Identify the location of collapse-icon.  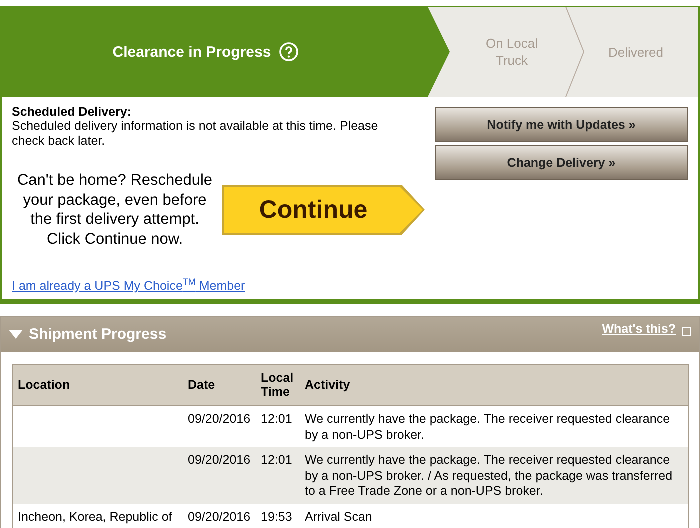
(16, 335).